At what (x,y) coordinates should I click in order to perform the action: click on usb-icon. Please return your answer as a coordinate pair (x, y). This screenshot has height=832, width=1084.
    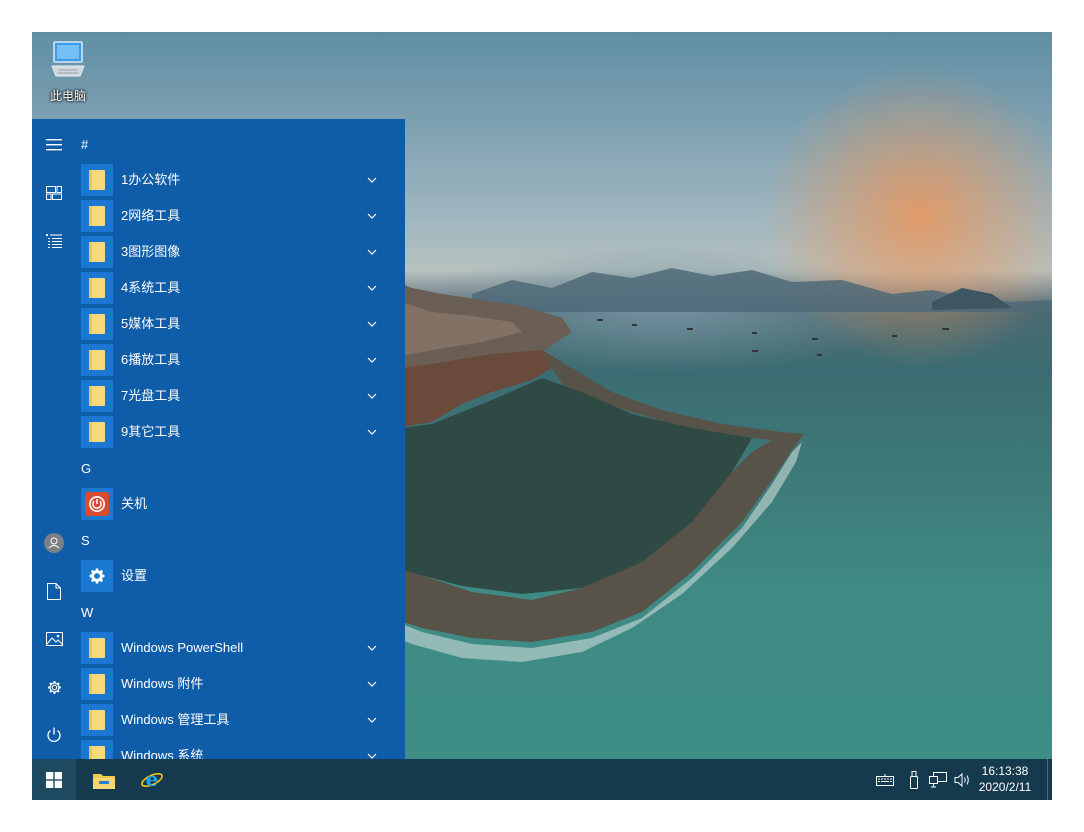
    Looking at the image, I should click on (914, 780).